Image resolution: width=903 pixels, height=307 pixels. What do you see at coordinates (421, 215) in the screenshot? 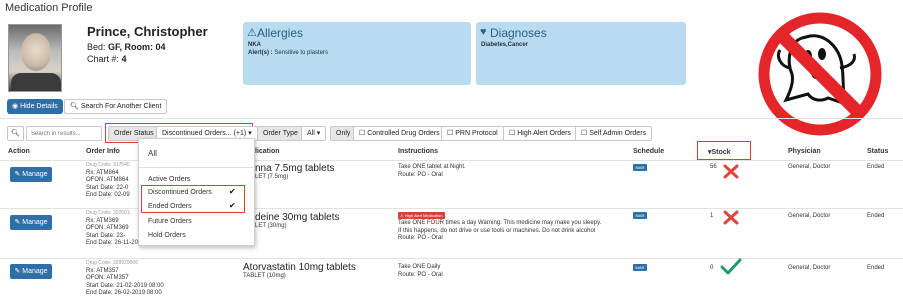
I see `high-alert-badge: ⚠ High Alert Medication` at bounding box center [421, 215].